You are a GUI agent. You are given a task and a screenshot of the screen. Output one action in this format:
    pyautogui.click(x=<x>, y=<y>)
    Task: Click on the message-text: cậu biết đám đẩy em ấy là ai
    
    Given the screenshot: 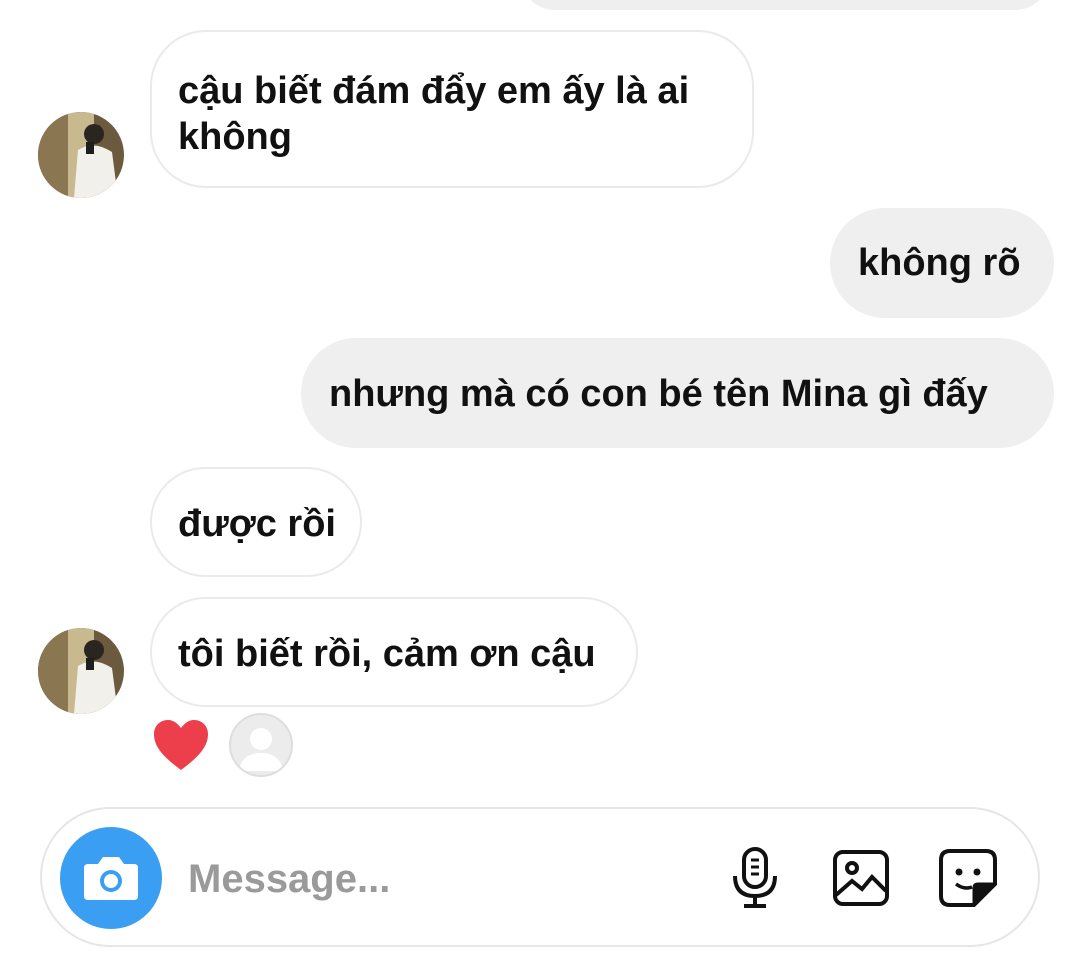 What is the action you would take?
    pyautogui.click(x=434, y=91)
    